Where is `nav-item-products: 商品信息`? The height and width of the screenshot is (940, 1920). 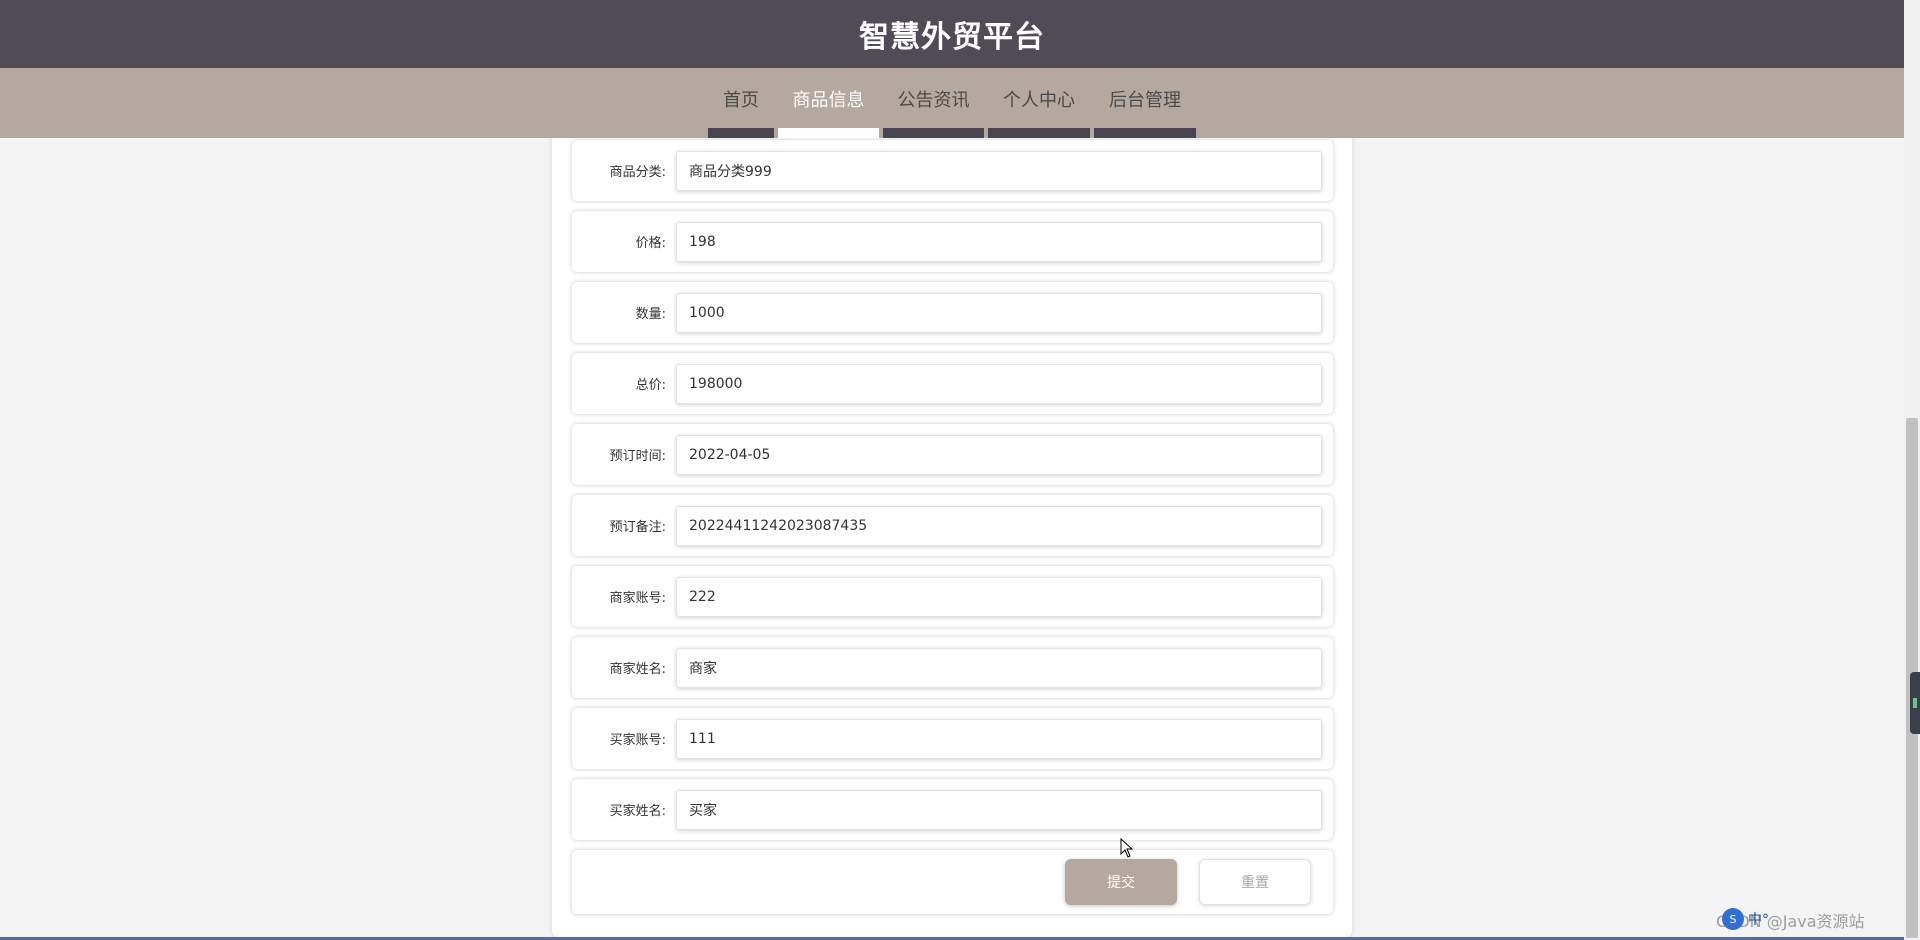 nav-item-products: 商品信息 is located at coordinates (828, 103).